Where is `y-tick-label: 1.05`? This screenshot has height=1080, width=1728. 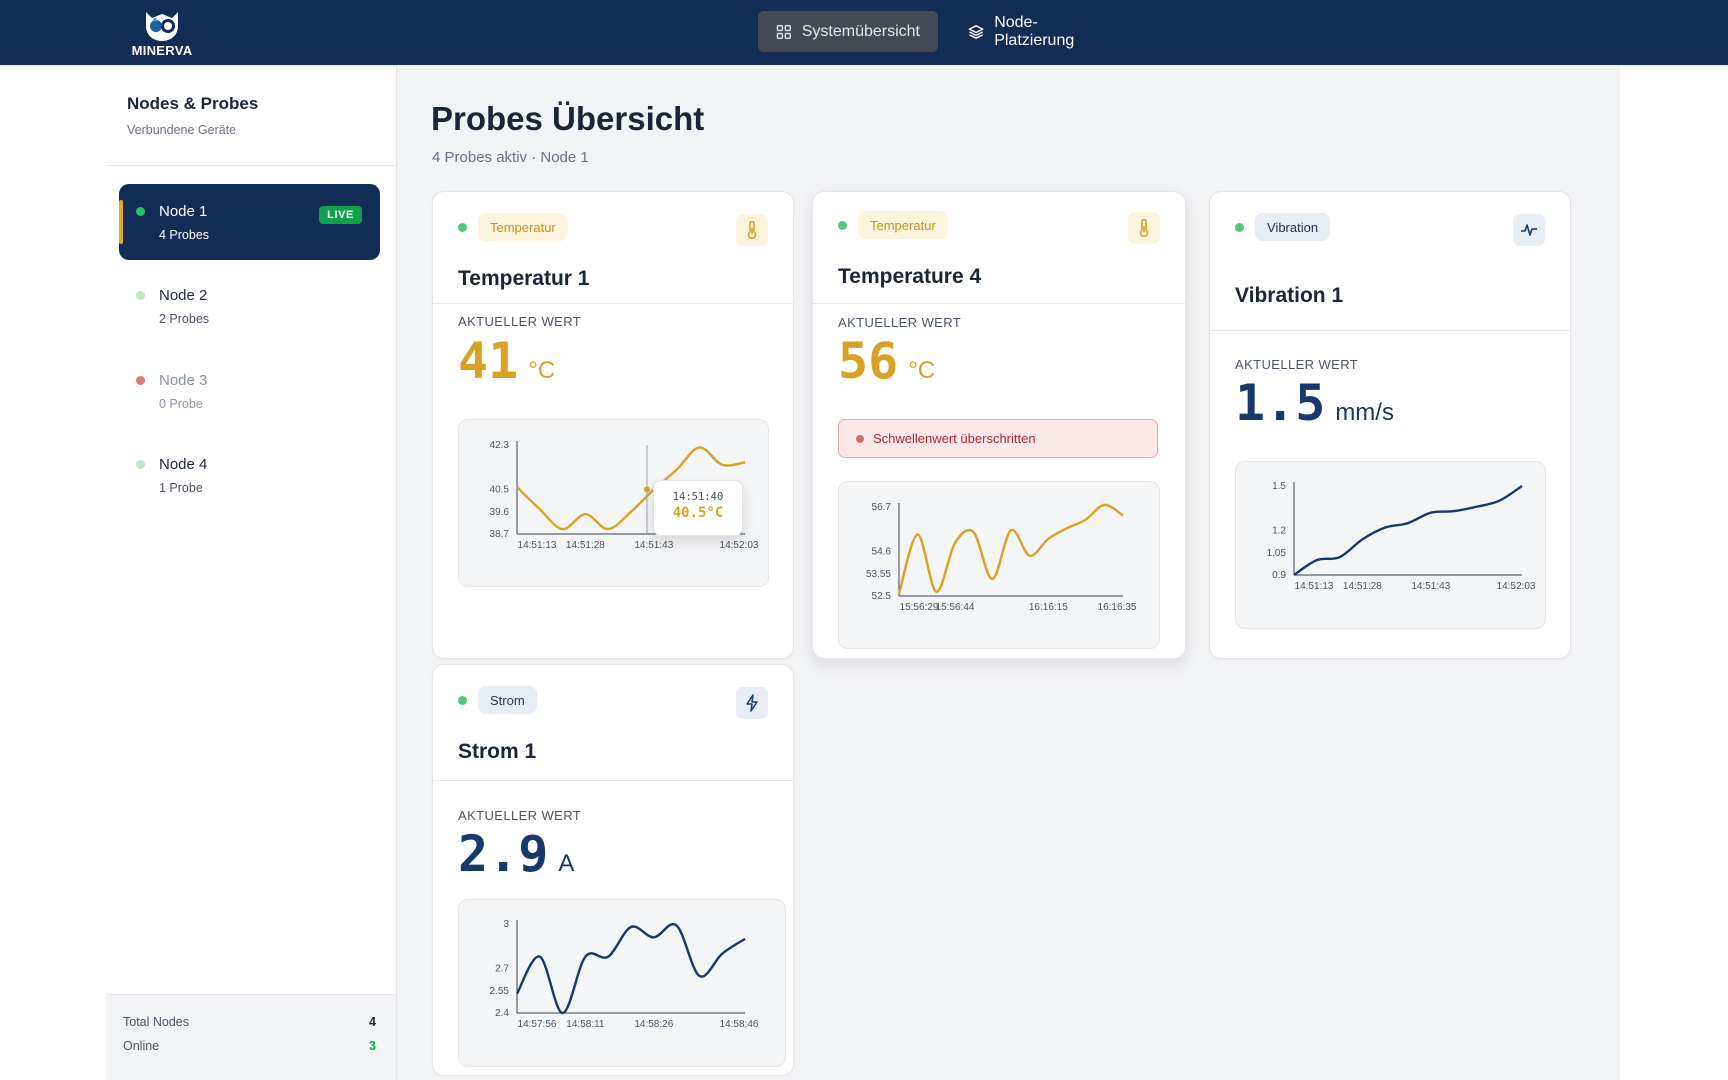 y-tick-label: 1.05 is located at coordinates (1277, 553).